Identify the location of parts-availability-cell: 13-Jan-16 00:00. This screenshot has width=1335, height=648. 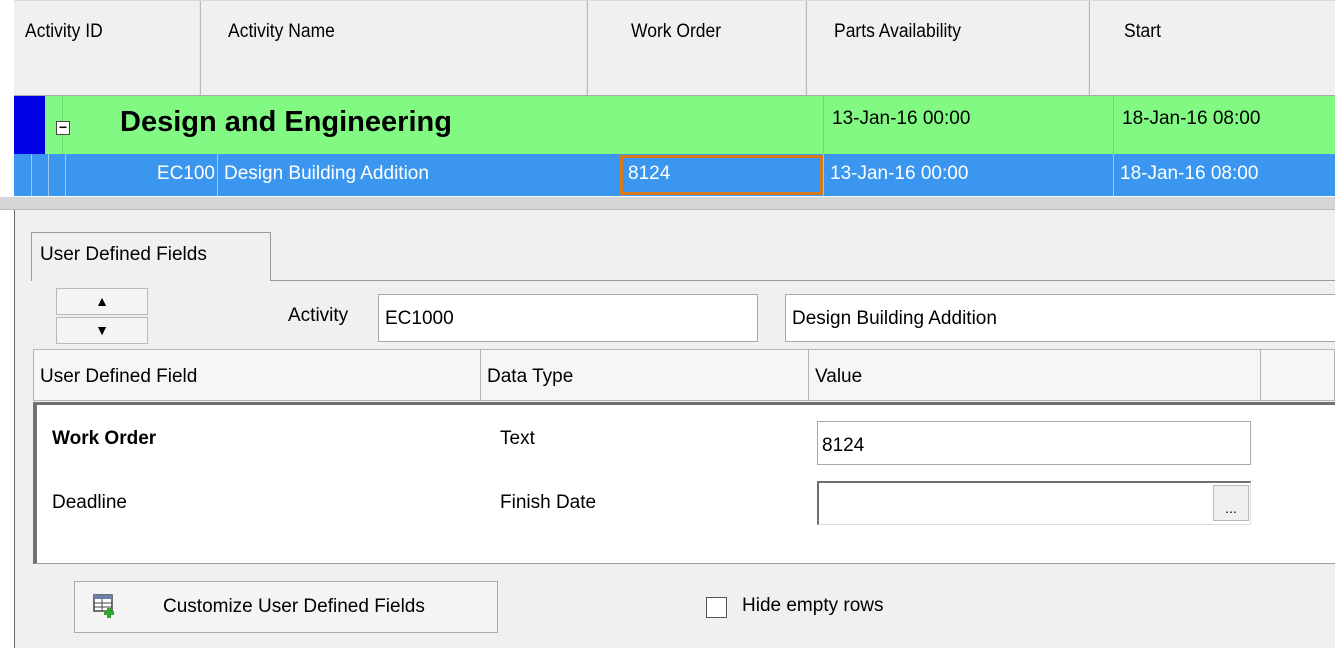
(968, 175).